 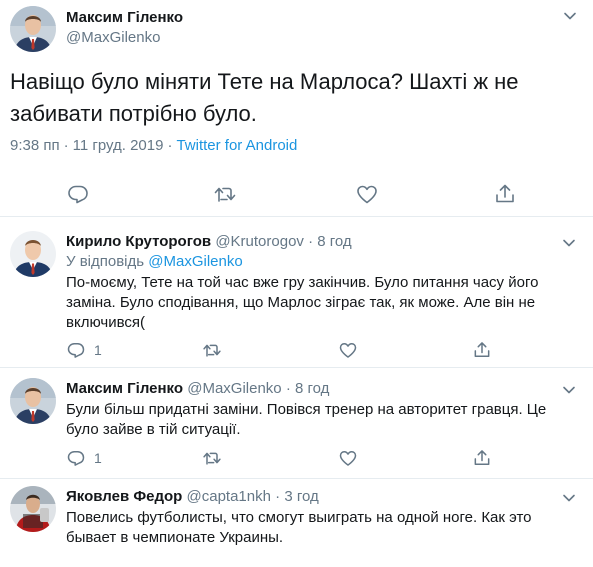 I want to click on reply-to-prefix: У відповідь, so click(x=105, y=261).